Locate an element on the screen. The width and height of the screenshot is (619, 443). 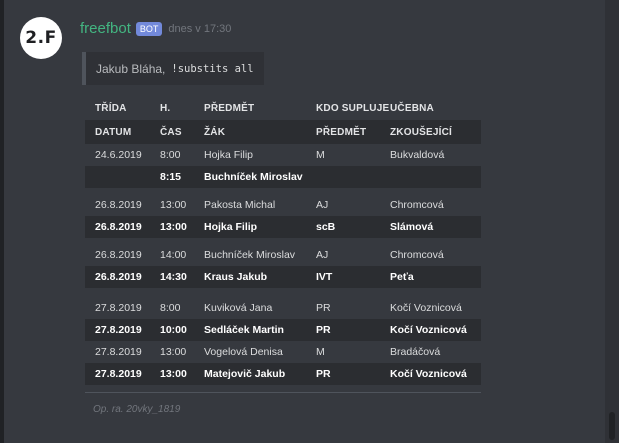
cell-student: Sedláček Martin is located at coordinates (244, 330).